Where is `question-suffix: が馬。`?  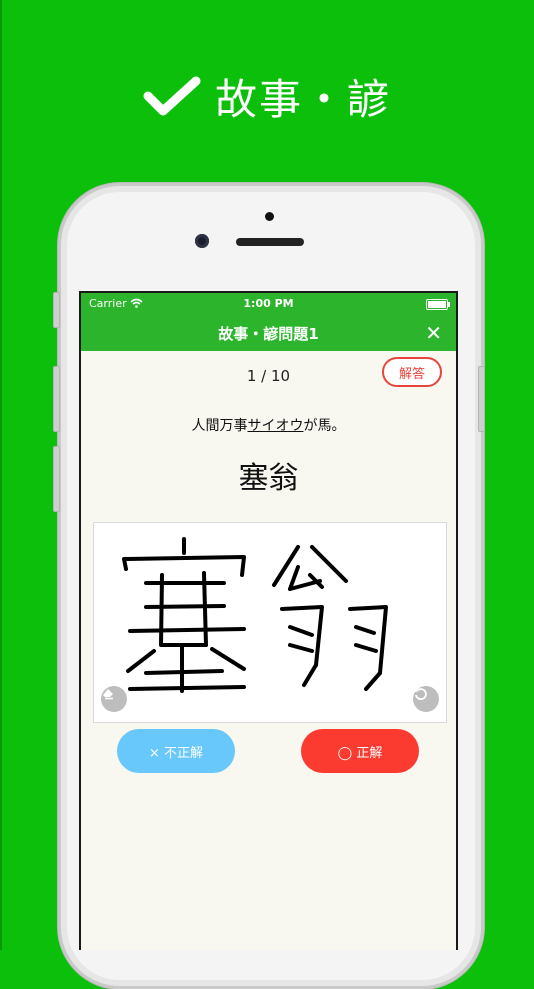 question-suffix: が馬。 is located at coordinates (324, 426).